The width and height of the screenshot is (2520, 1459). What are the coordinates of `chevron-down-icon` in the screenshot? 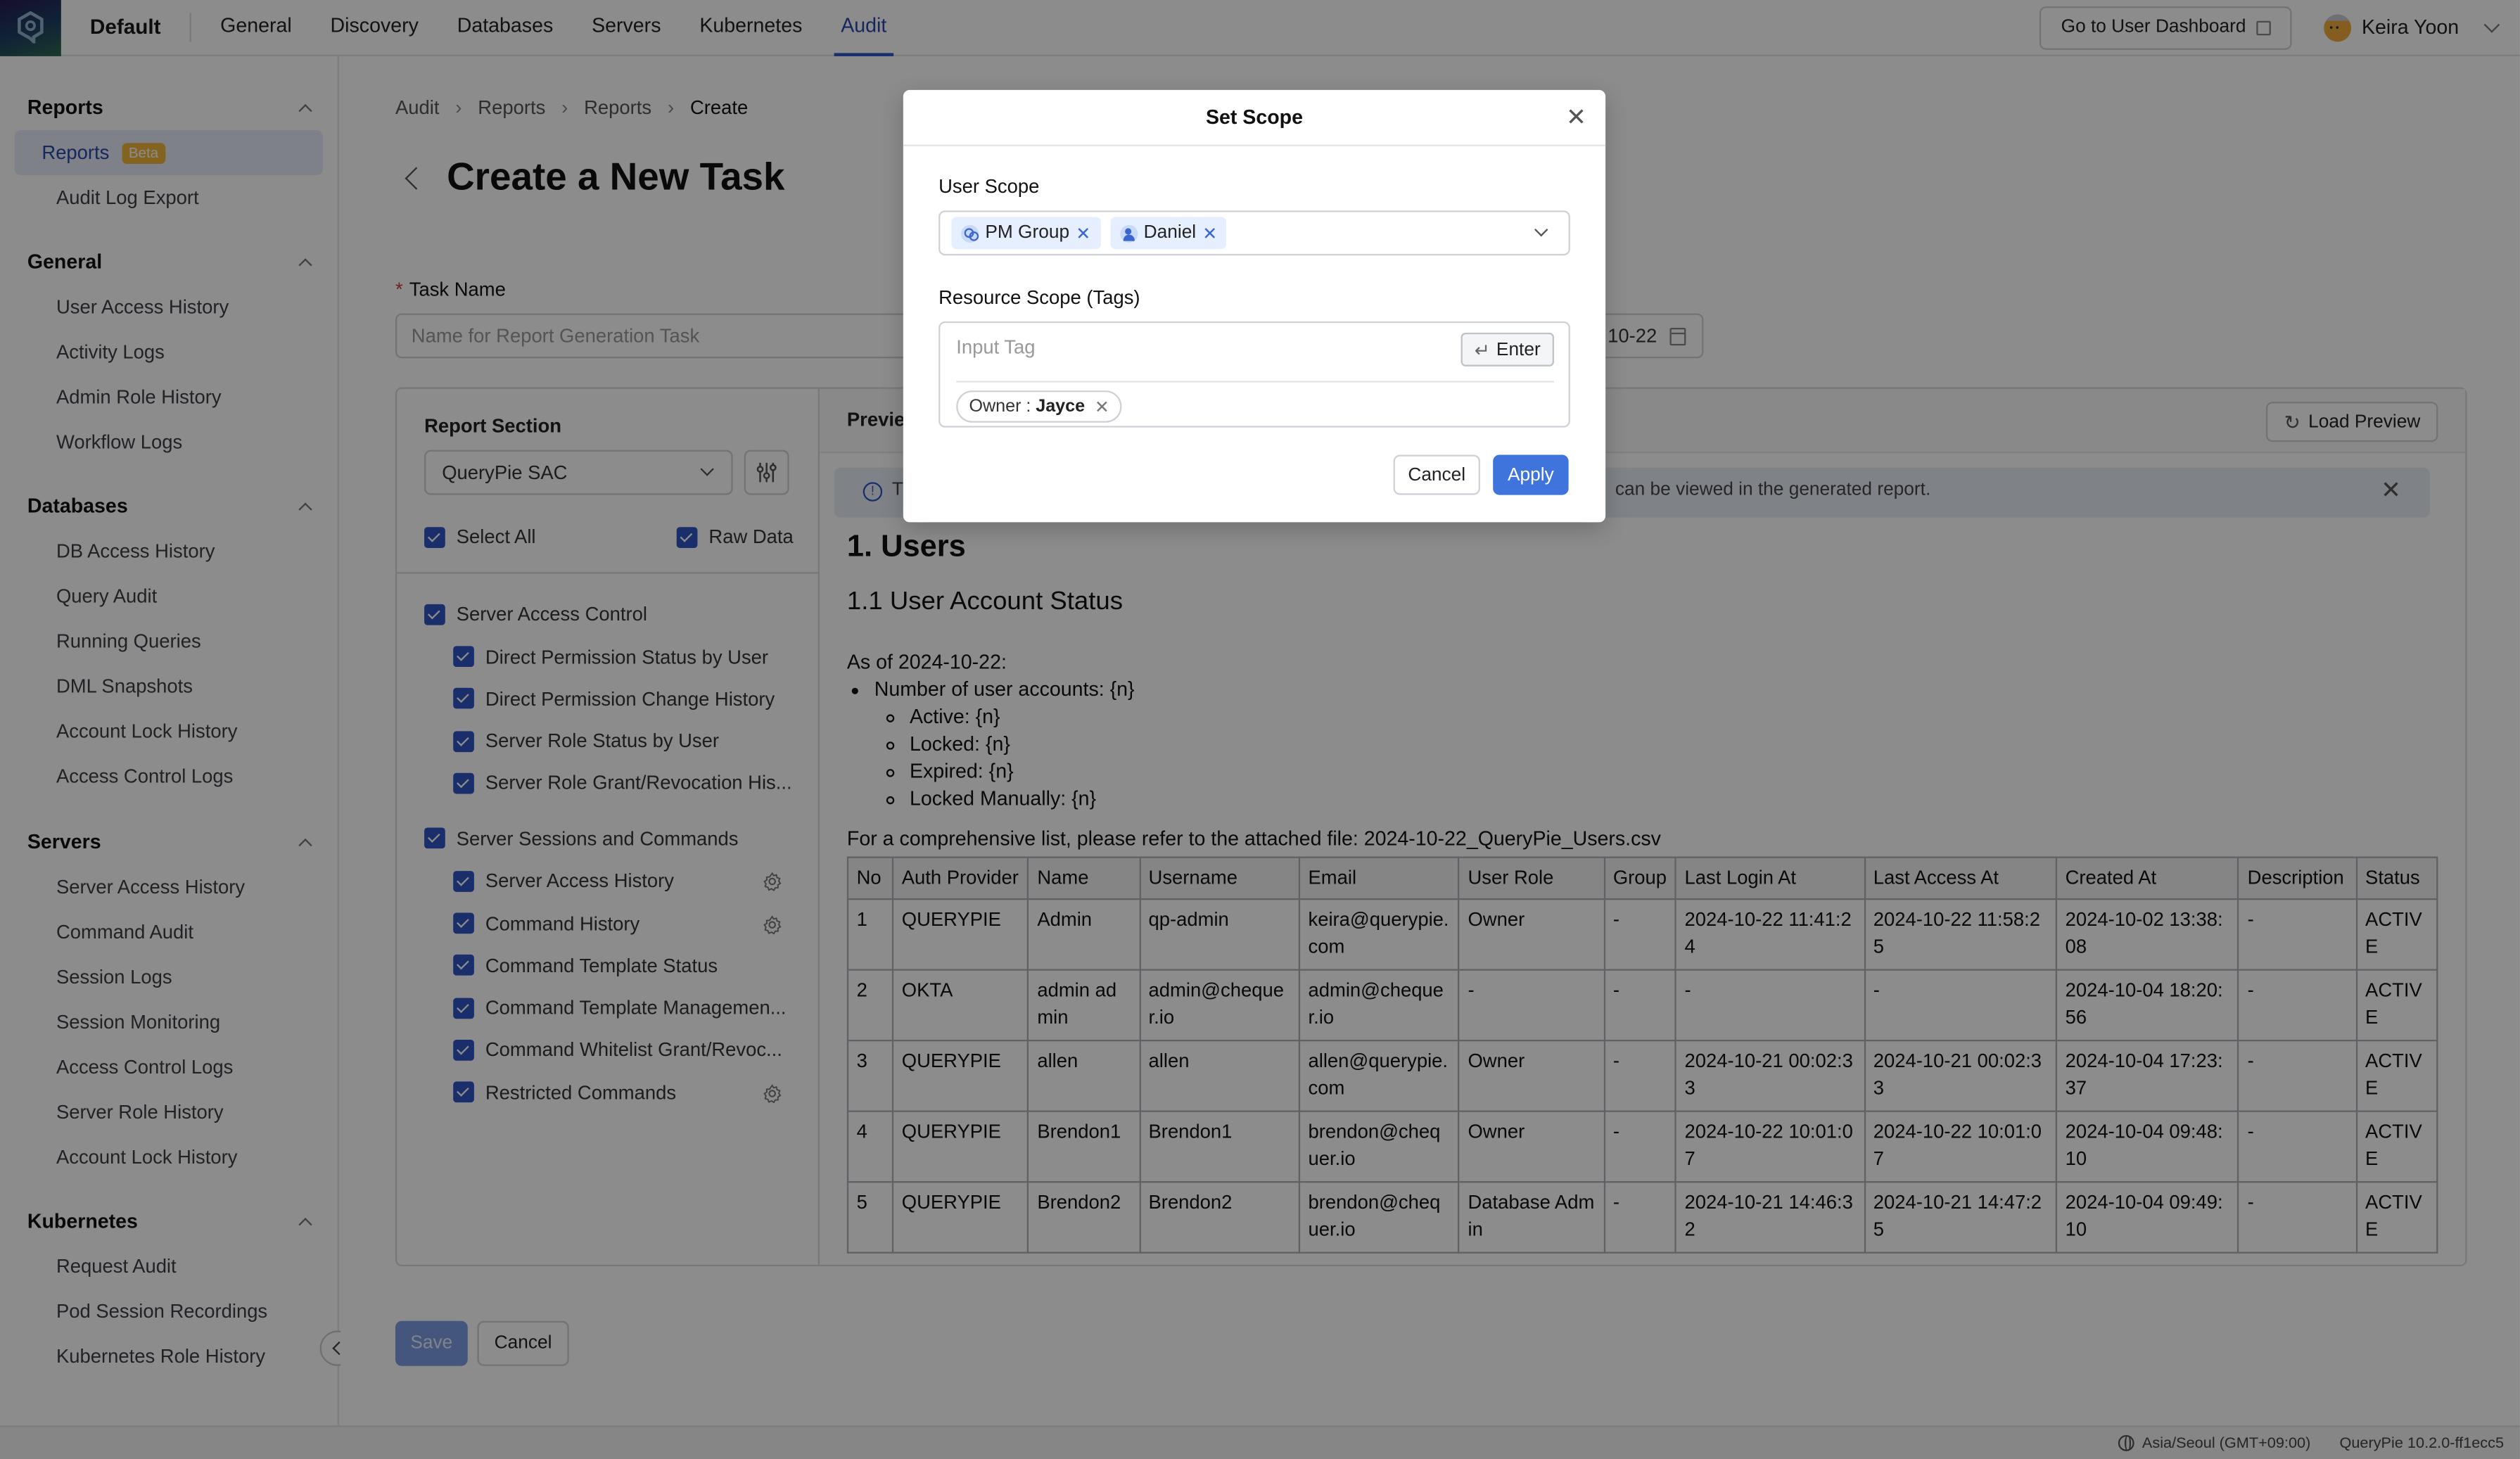 It's located at (1541, 229).